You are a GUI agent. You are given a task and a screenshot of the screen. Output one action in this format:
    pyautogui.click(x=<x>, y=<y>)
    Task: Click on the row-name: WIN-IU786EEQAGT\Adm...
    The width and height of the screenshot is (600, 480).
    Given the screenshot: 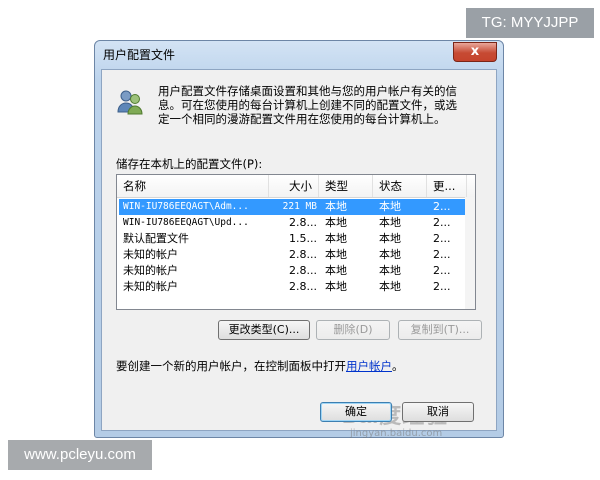 What is the action you would take?
    pyautogui.click(x=186, y=206)
    